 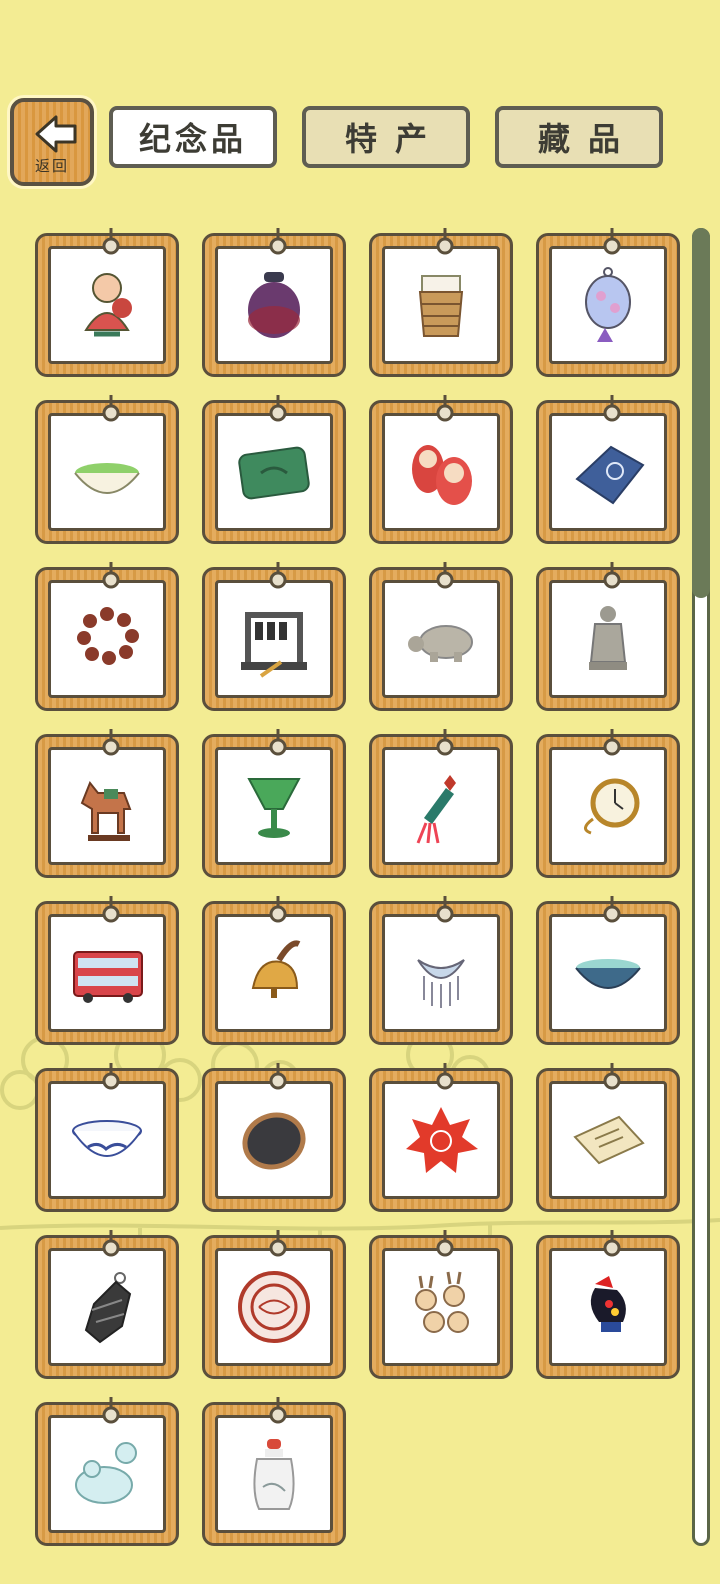 What do you see at coordinates (441, 983) in the screenshot?
I see `silver-necklace-icon` at bounding box center [441, 983].